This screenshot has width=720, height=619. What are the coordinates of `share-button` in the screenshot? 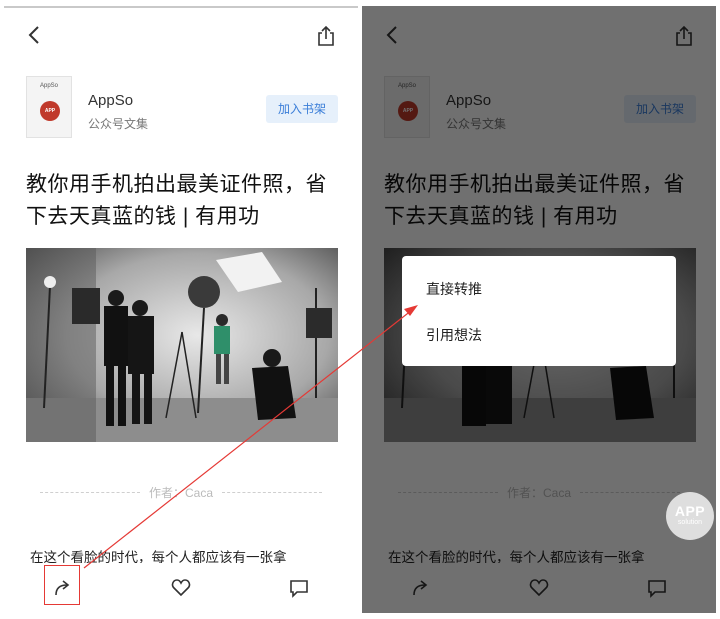 It's located at (326, 36).